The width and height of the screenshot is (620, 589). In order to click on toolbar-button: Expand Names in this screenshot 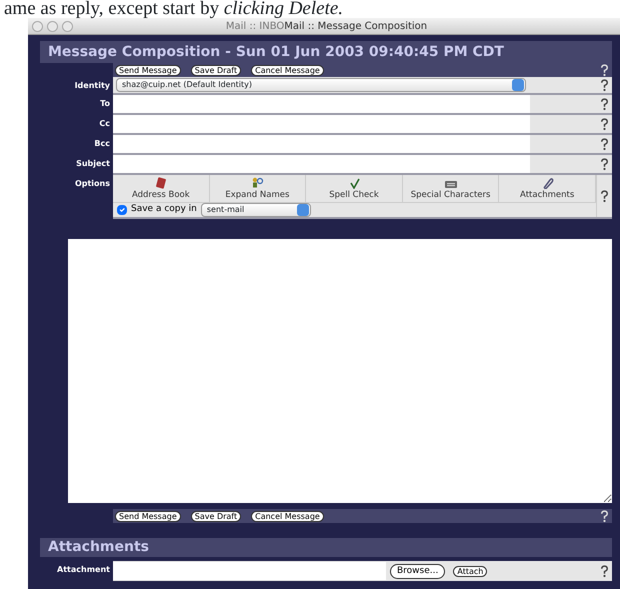, I will do `click(258, 188)`.